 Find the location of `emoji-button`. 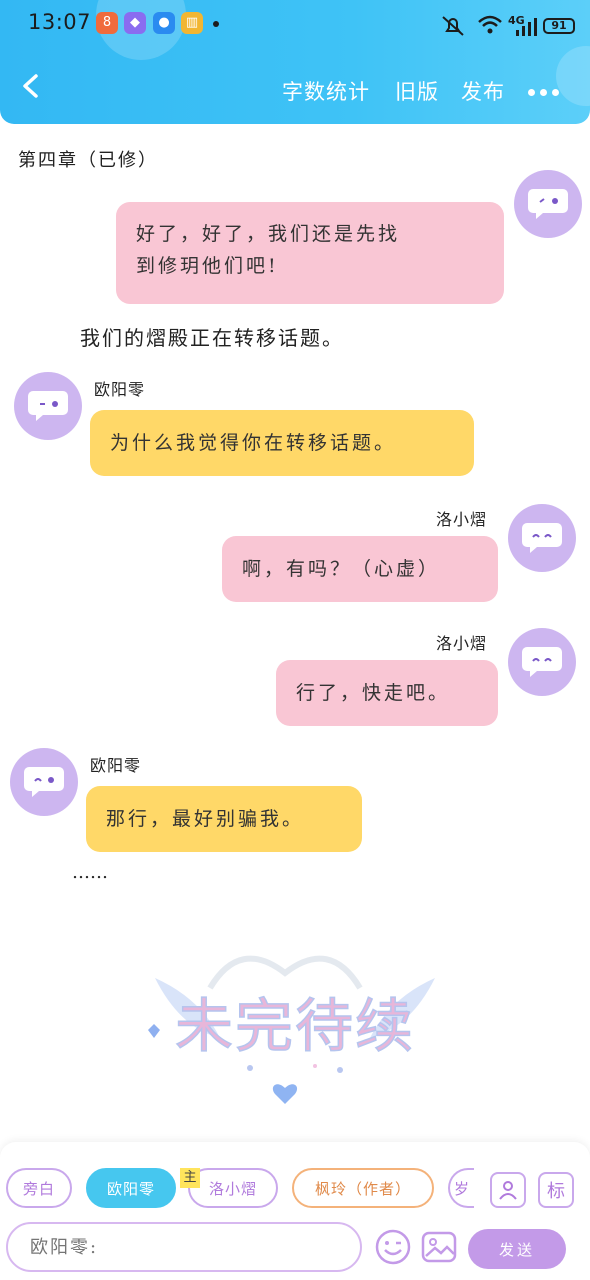

emoji-button is located at coordinates (393, 1247).